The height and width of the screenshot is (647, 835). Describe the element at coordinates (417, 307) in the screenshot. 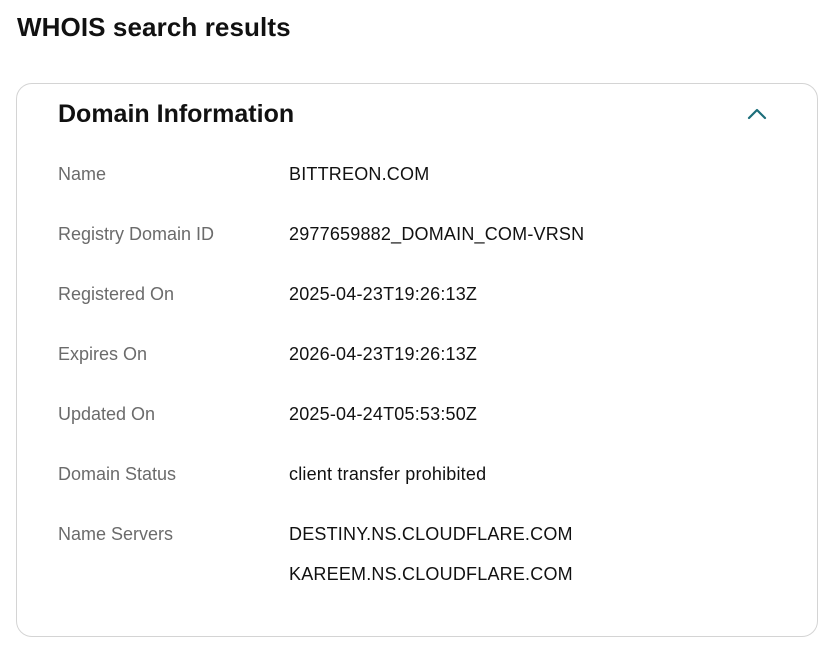

I see `info-row-registered-on: Registered On 2025-04-23T19:26:13Z` at that location.